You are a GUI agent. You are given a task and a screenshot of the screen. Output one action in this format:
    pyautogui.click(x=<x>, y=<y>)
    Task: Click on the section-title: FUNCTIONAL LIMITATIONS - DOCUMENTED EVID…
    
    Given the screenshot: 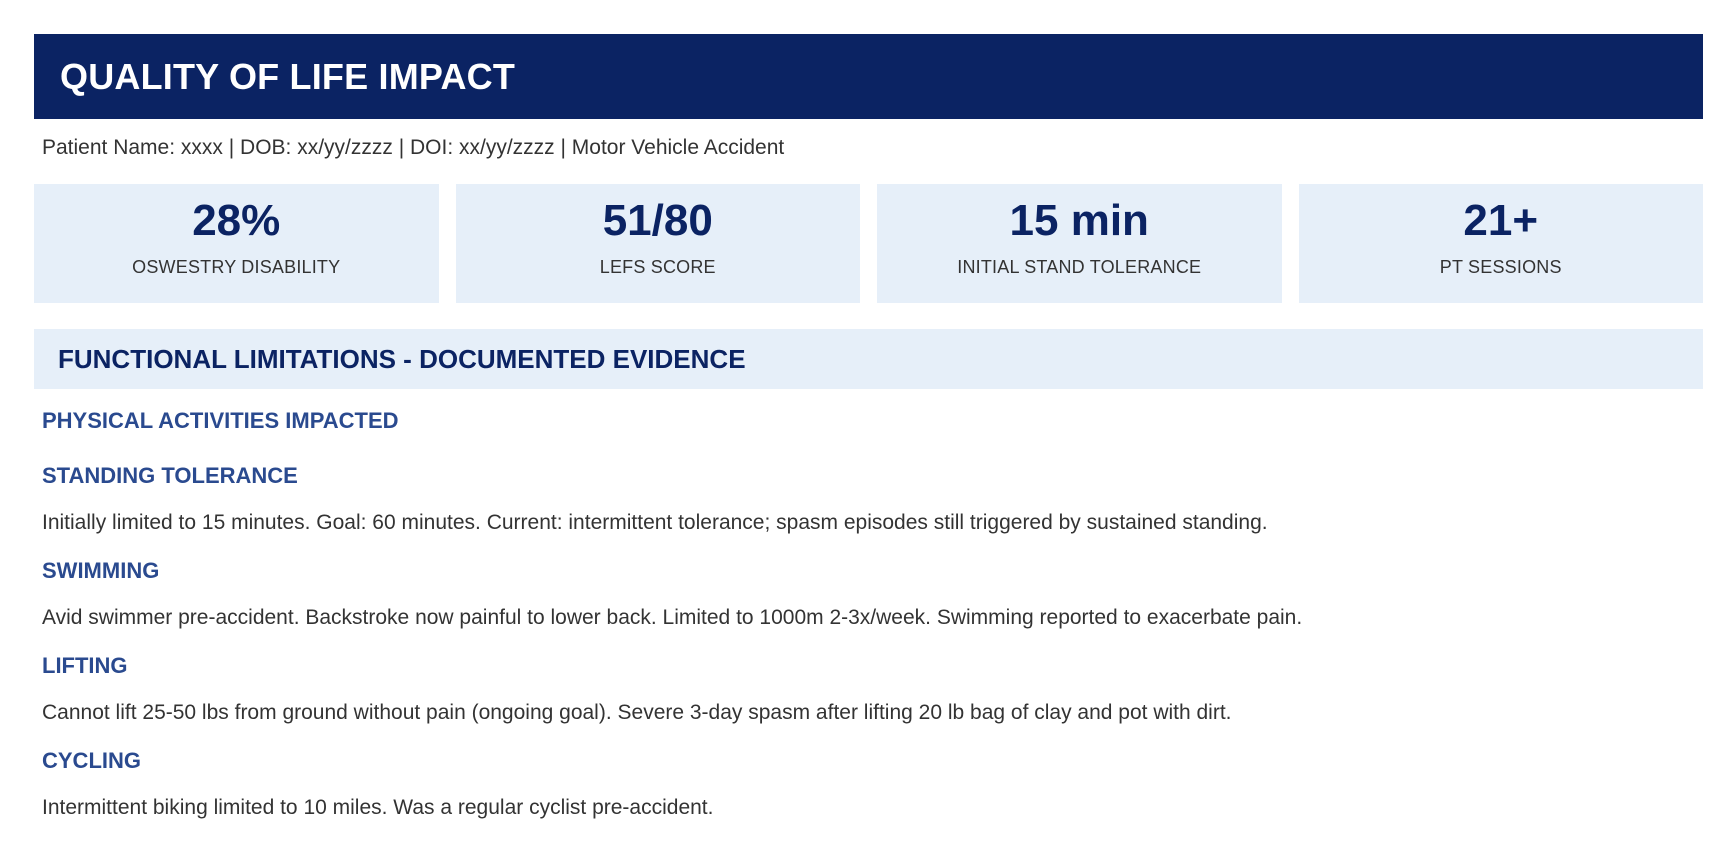 What is the action you would take?
    pyautogui.click(x=402, y=358)
    